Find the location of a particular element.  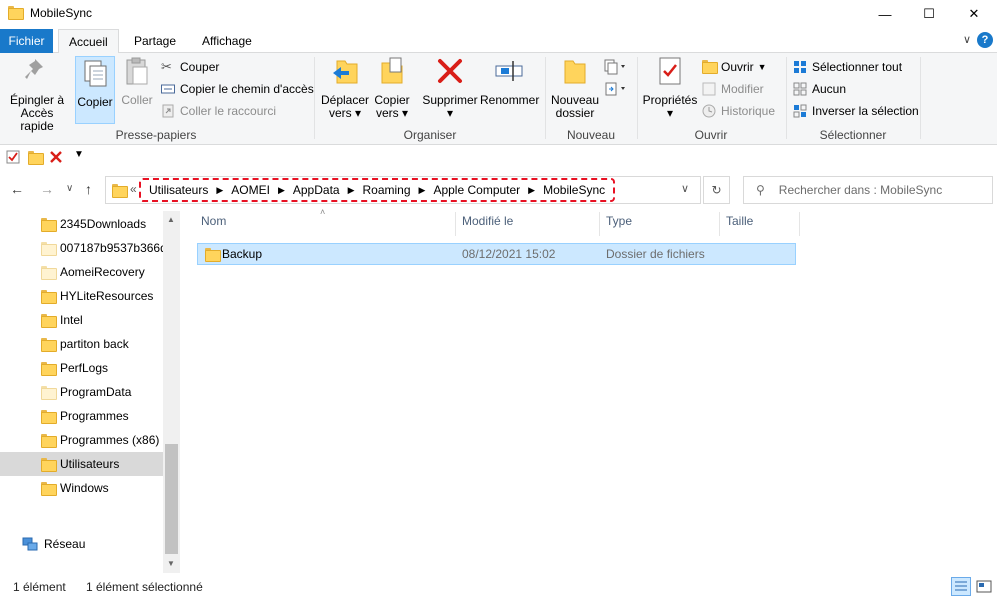

breadcrumb-aomei: AOMEI is located at coordinates (250, 190).